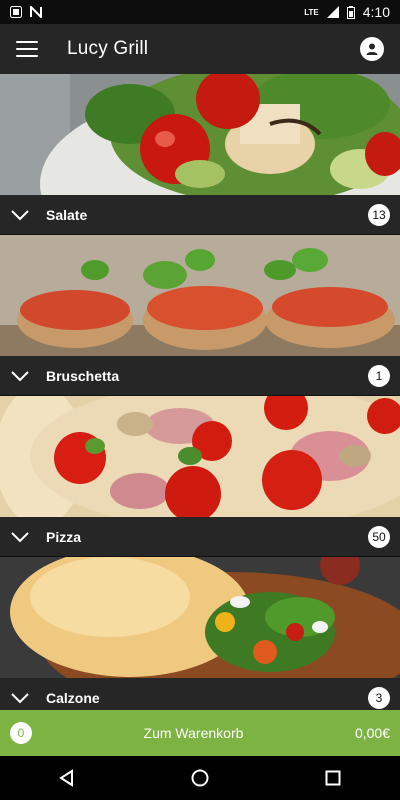 Image resolution: width=400 pixels, height=800 pixels. I want to click on recents-icon, so click(333, 778).